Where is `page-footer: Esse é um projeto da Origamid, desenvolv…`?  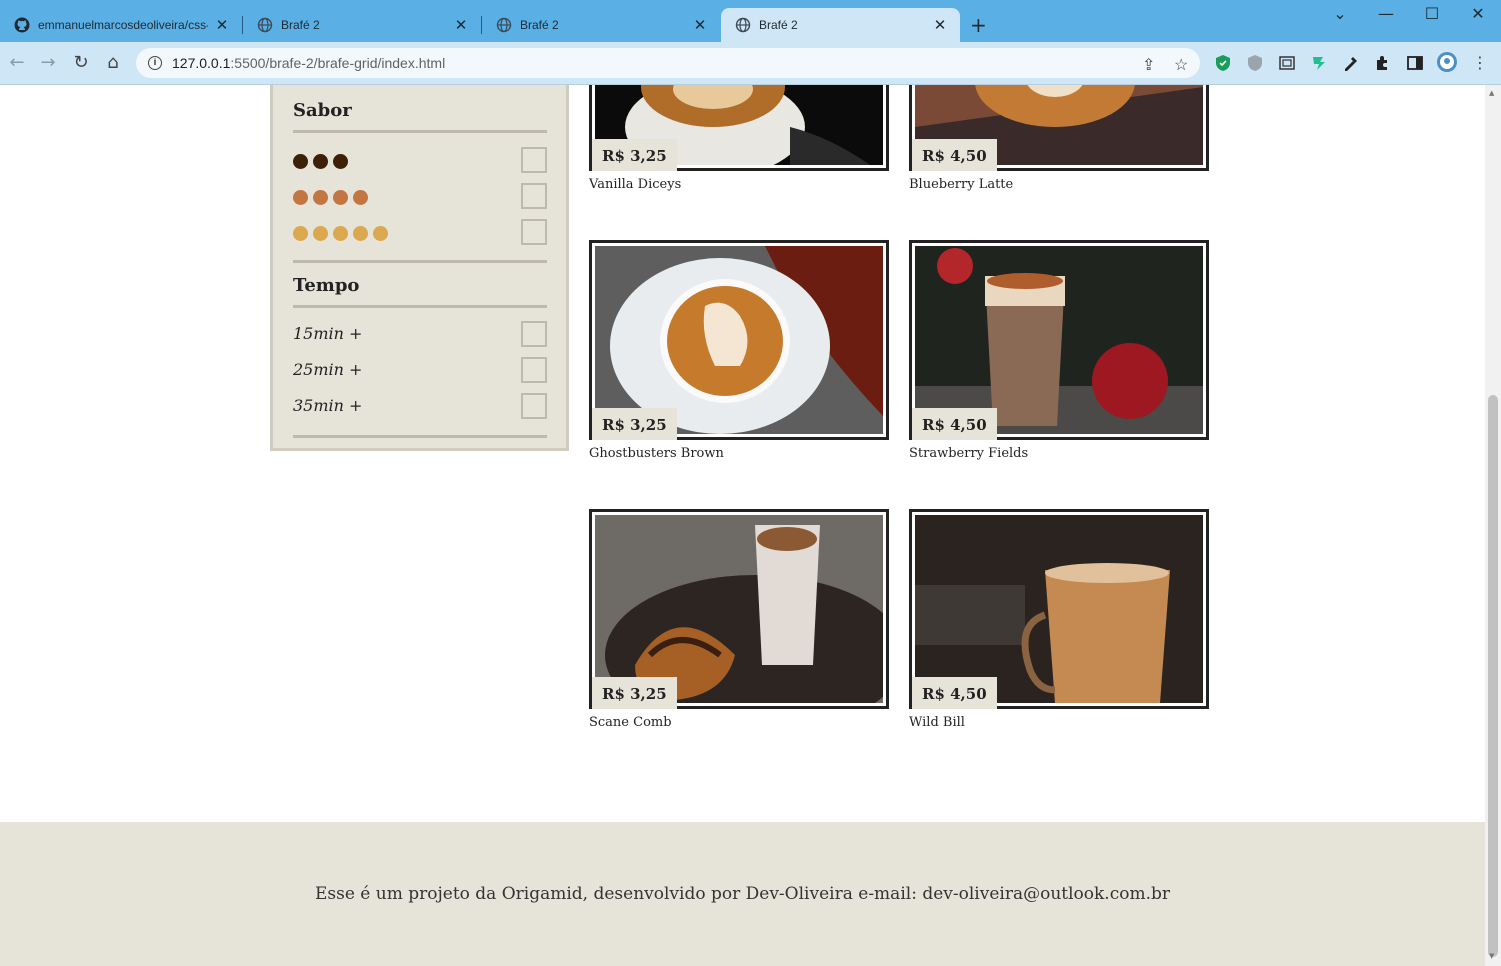
page-footer: Esse é um projeto da Origamid, desenvolv… is located at coordinates (742, 894).